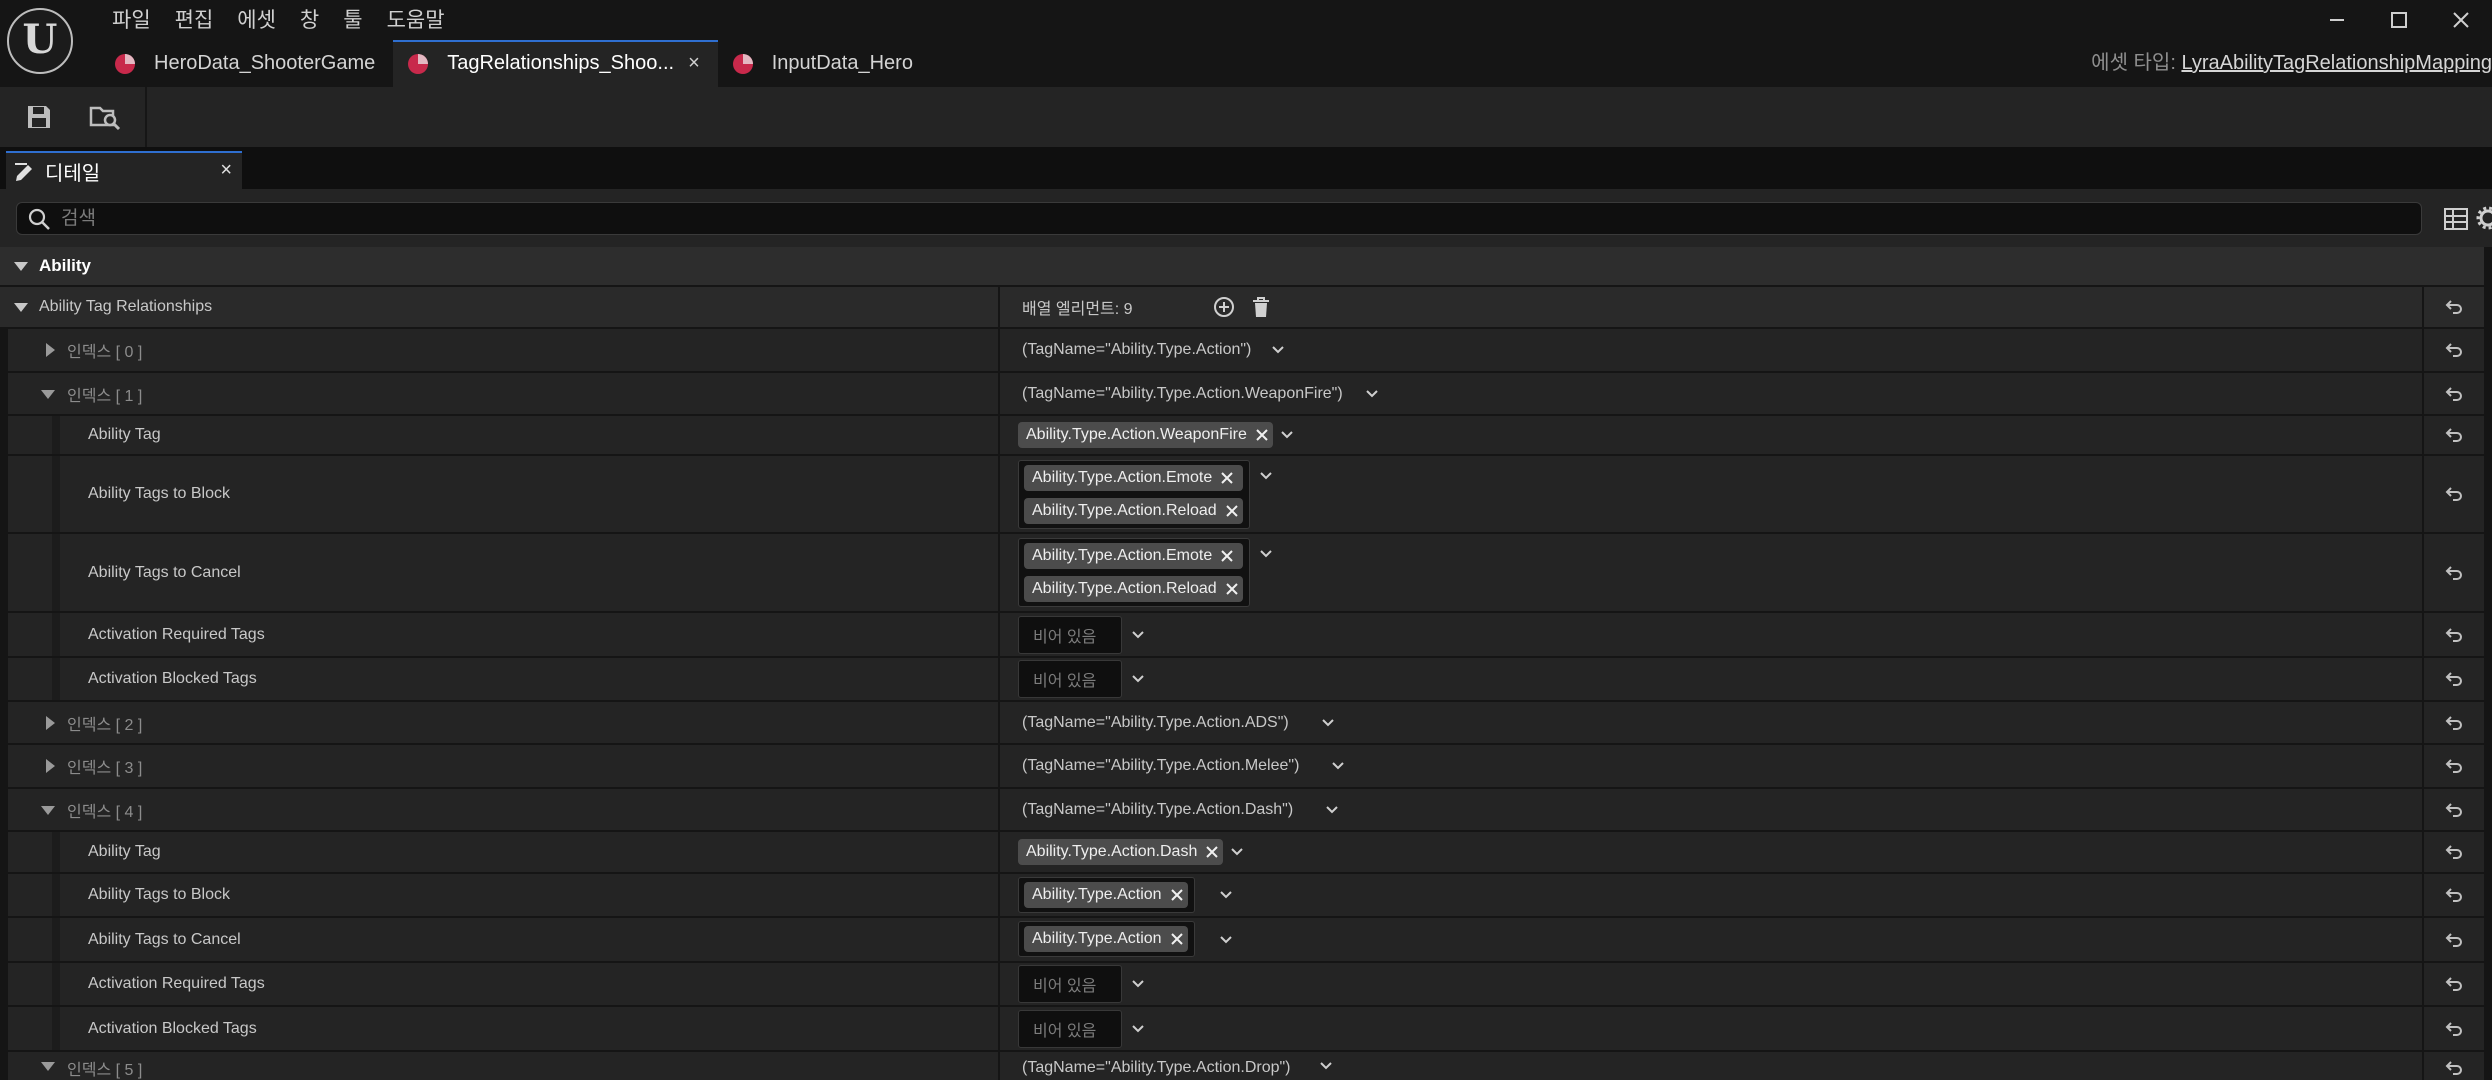 This screenshot has height=1080, width=2492. What do you see at coordinates (2484, 218) in the screenshot?
I see `settings-gear-icon` at bounding box center [2484, 218].